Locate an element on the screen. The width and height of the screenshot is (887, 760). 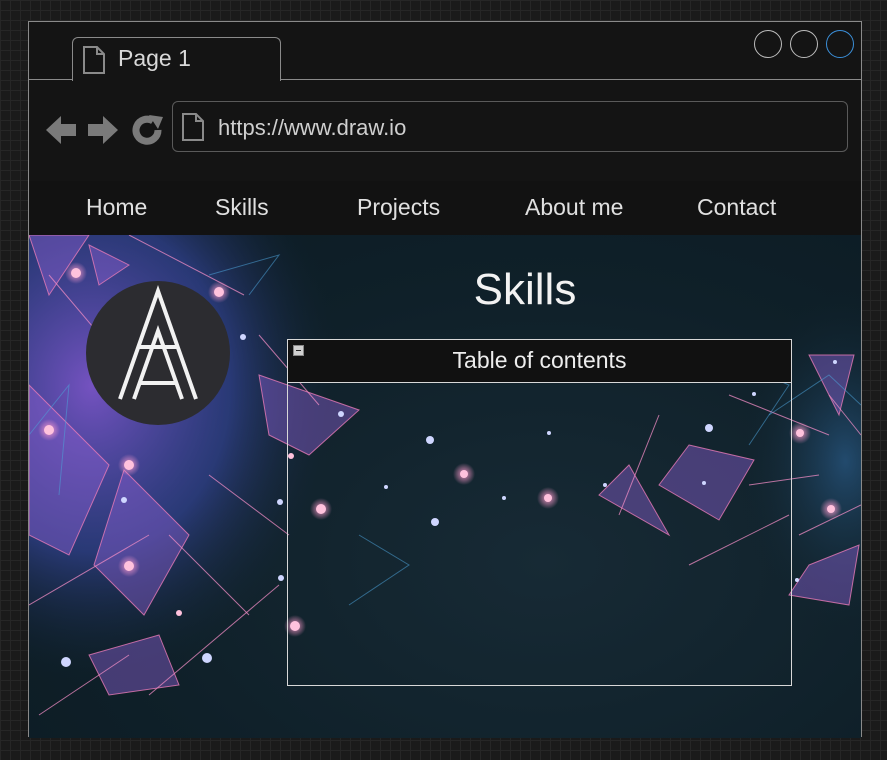
tab-gap is located at coordinates (176, 80).